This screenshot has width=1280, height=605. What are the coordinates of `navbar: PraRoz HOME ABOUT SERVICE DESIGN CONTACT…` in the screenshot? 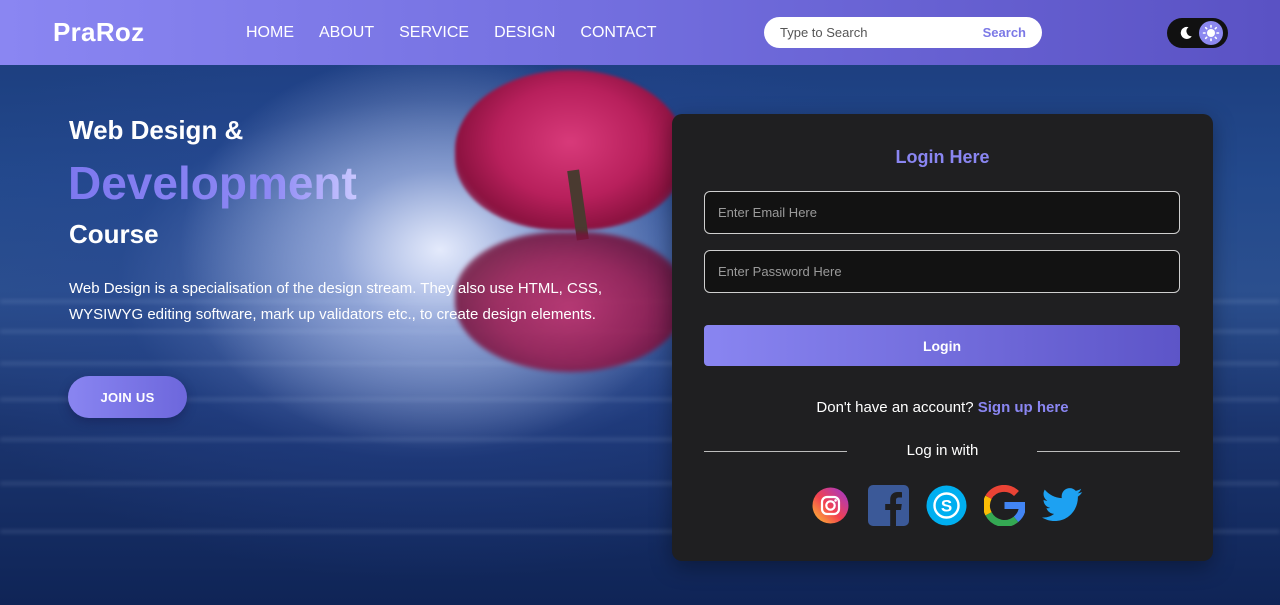 It's located at (640, 32).